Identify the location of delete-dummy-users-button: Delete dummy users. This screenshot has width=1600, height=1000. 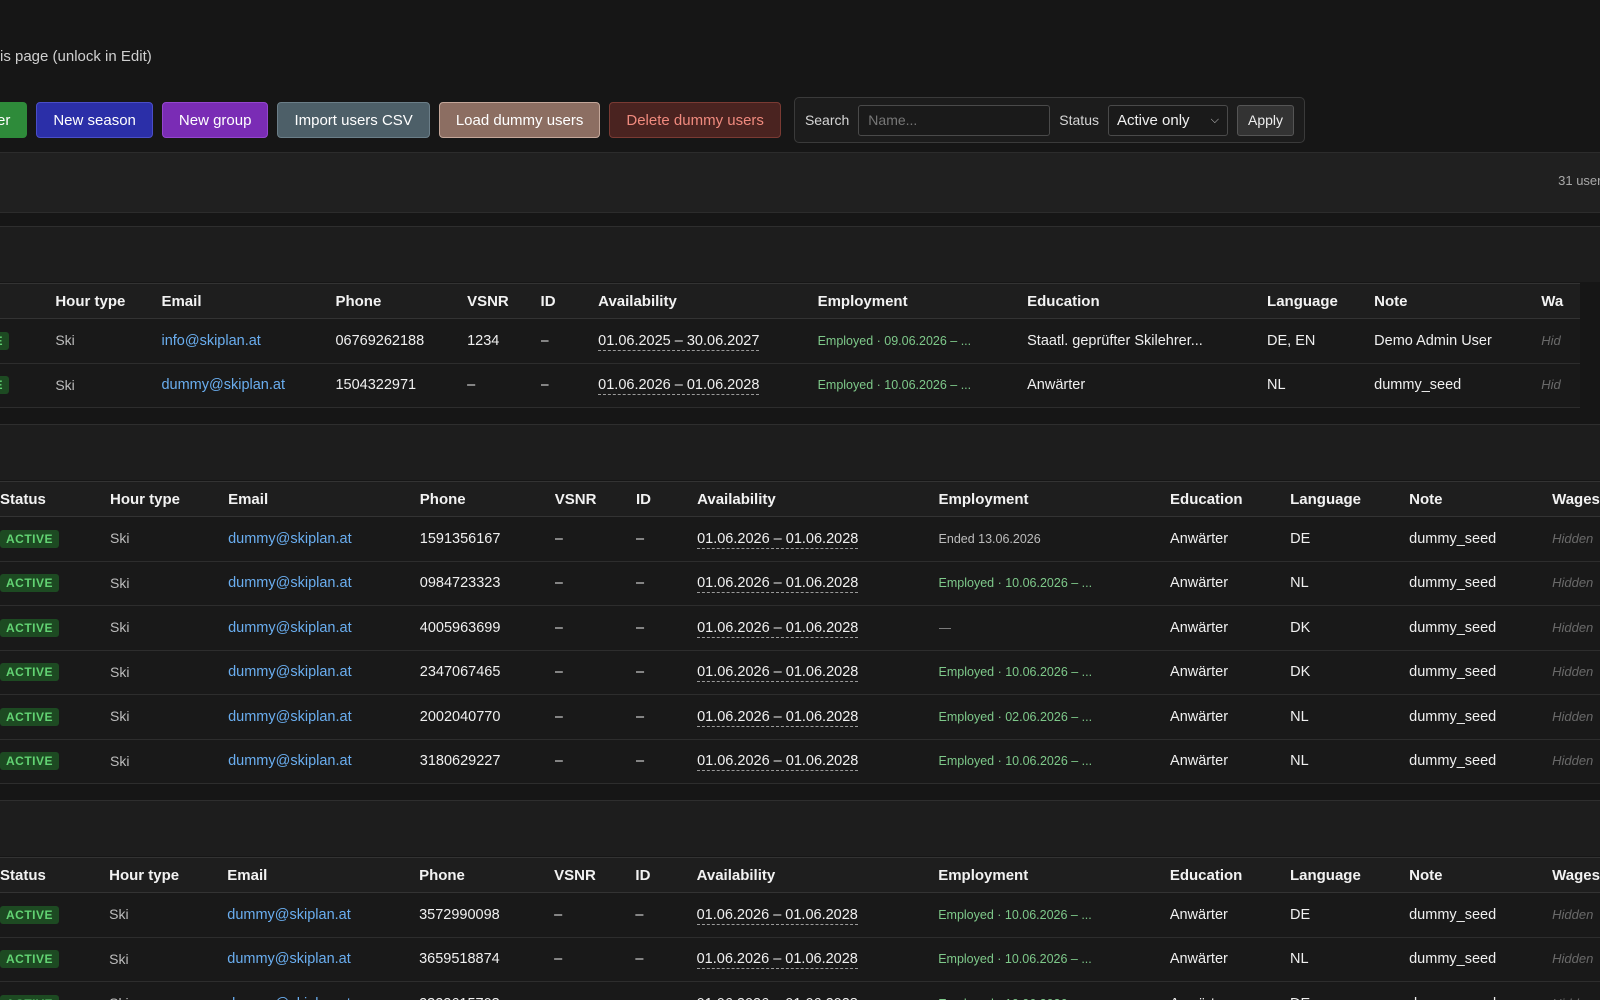
(695, 120).